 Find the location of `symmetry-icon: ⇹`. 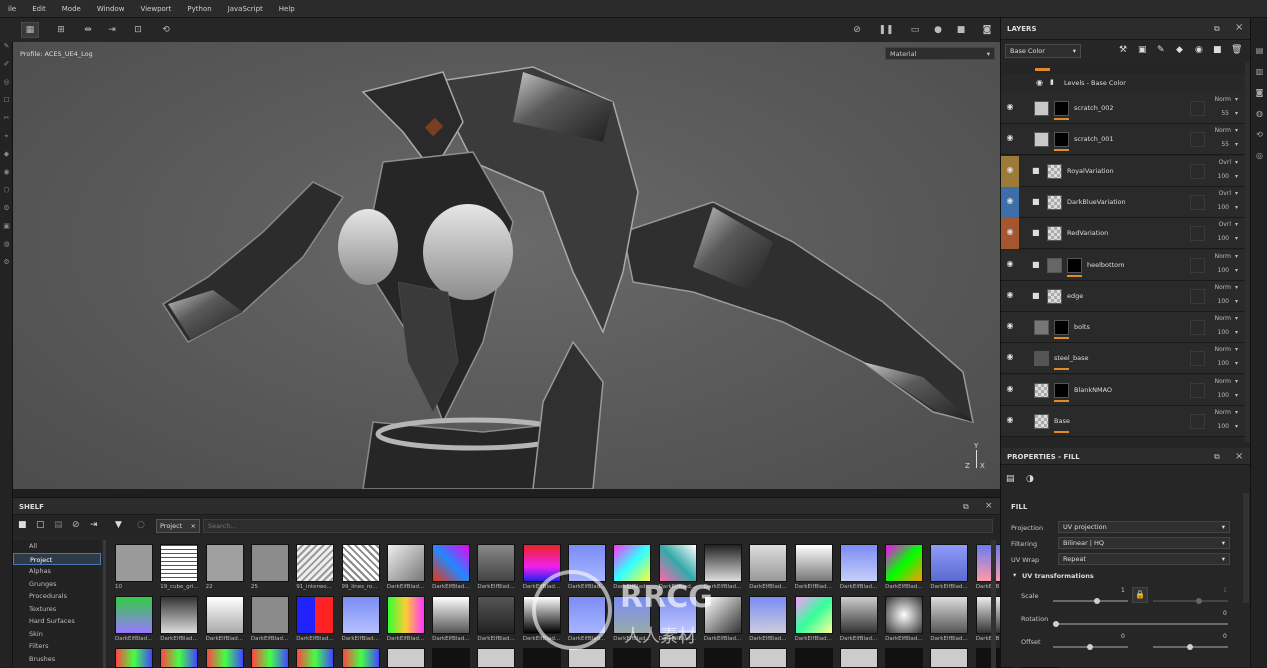

symmetry-icon: ⇹ is located at coordinates (88, 30).